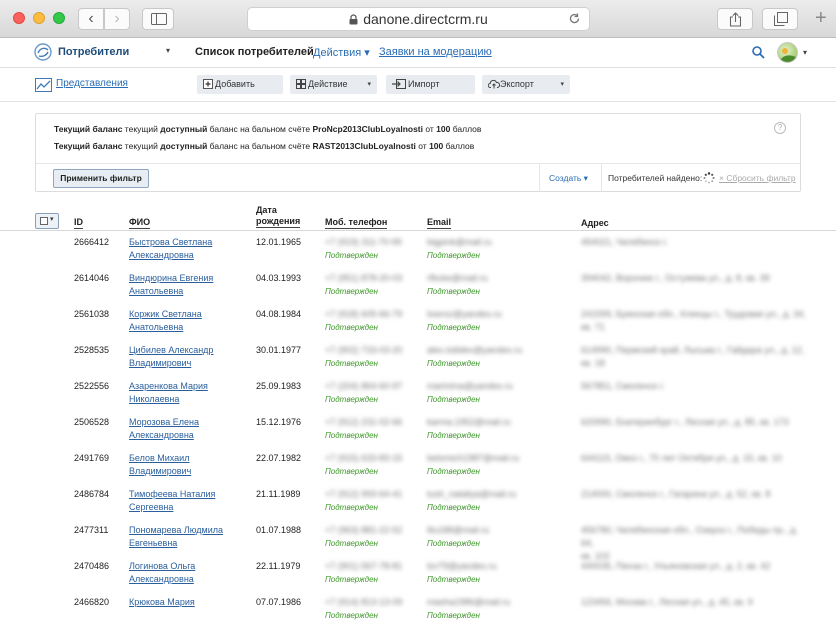  I want to click on action-dropdown-label: Действие, so click(328, 84).